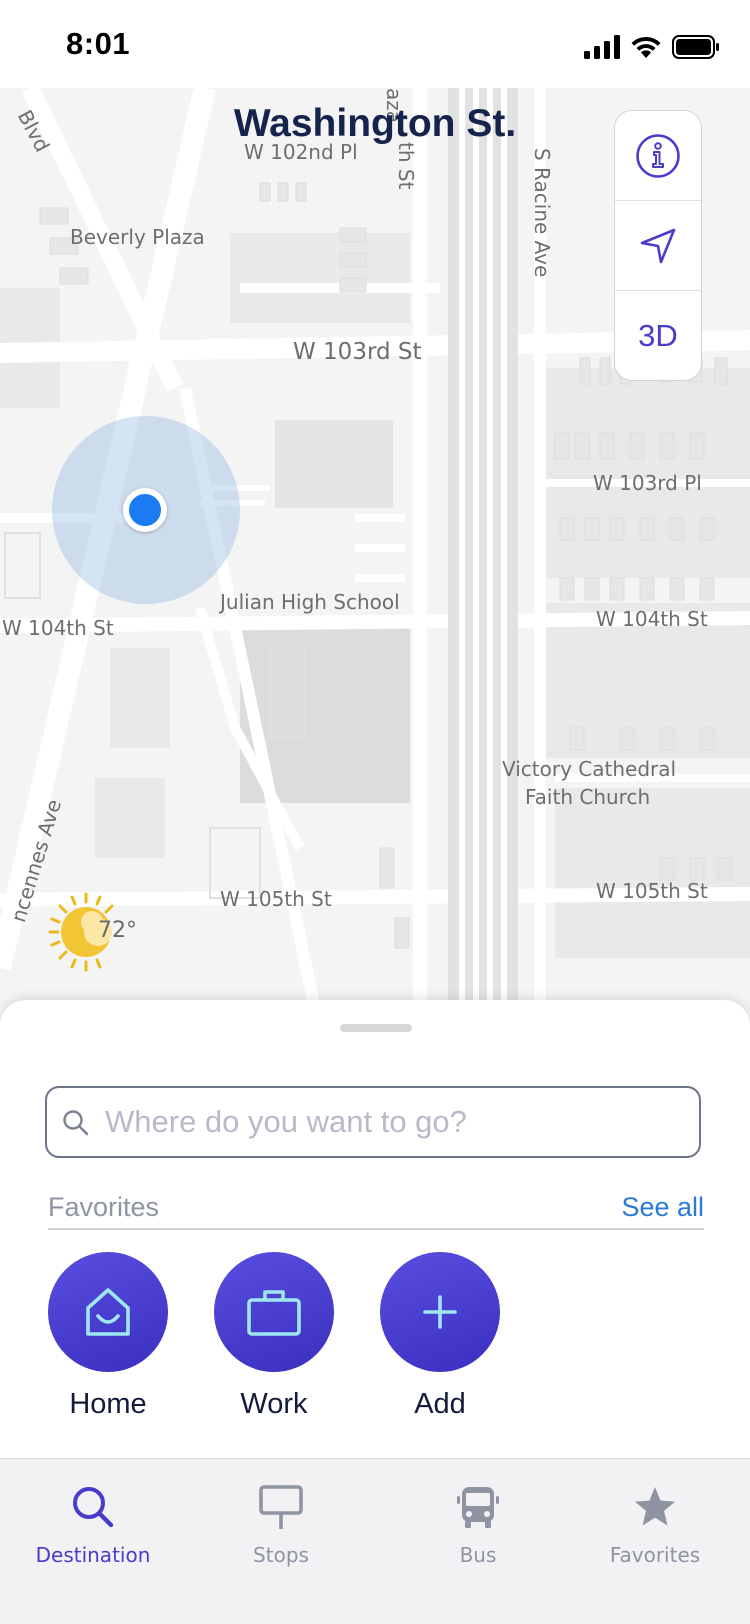 This screenshot has width=750, height=1624. Describe the element at coordinates (310, 602) in the screenshot. I see `map-label-julian-high-school: Julian High School` at that location.